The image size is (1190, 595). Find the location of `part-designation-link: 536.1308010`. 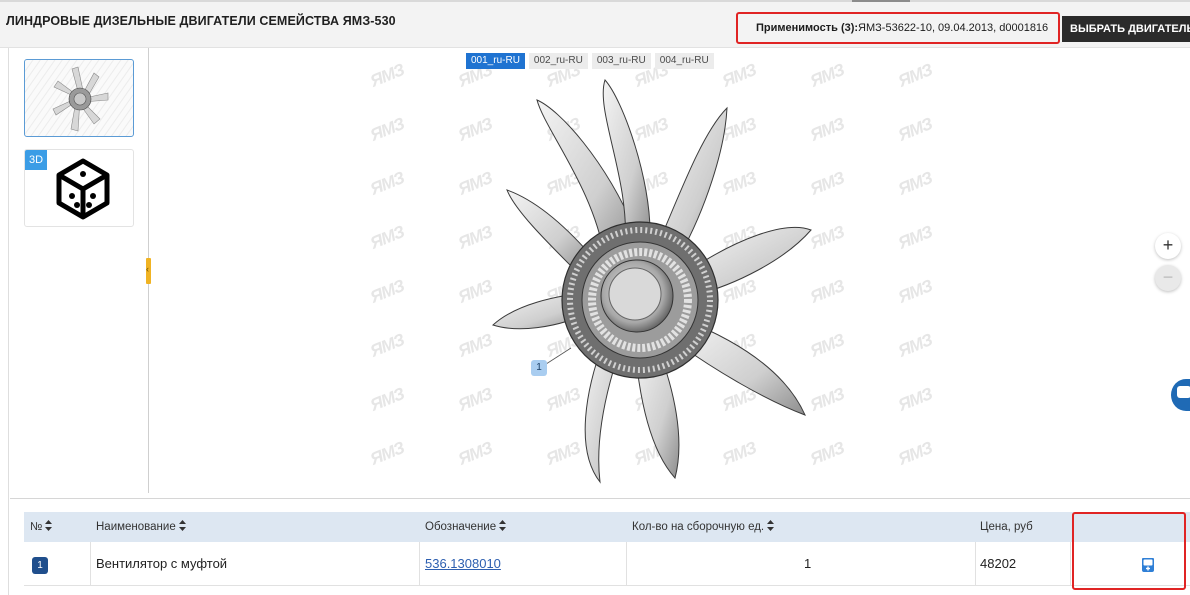

part-designation-link: 536.1308010 is located at coordinates (463, 564).